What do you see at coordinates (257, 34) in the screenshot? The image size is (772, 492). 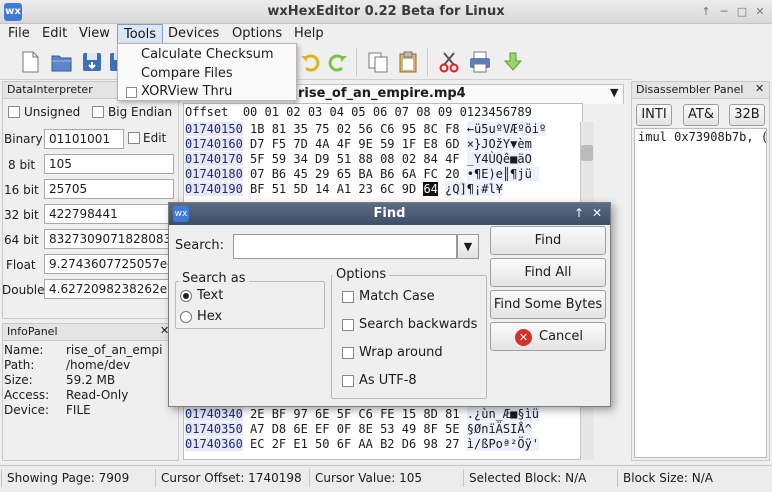 I see `menu-options: Options` at bounding box center [257, 34].